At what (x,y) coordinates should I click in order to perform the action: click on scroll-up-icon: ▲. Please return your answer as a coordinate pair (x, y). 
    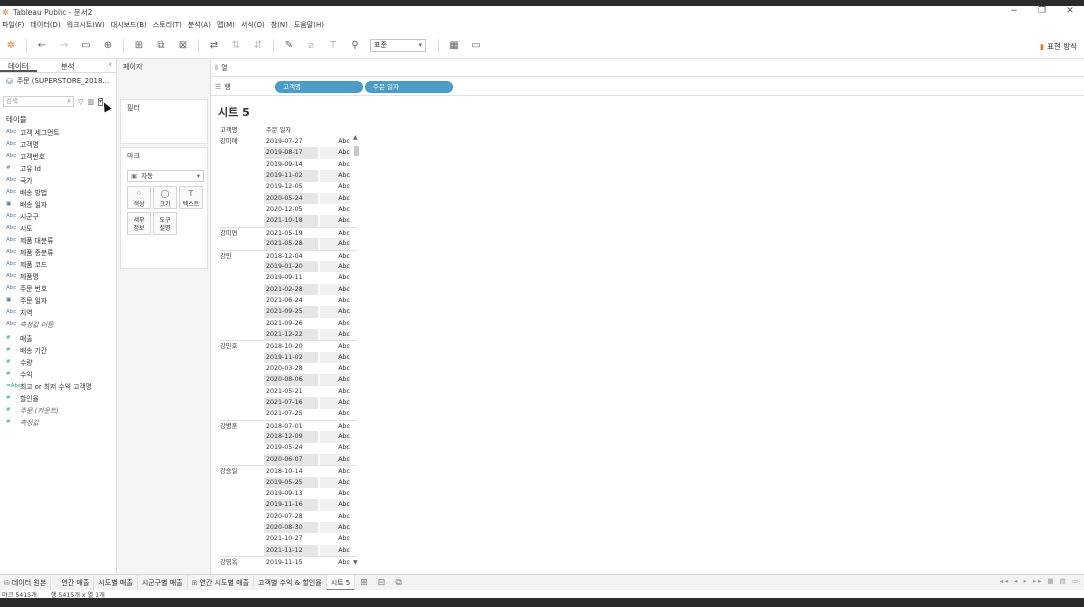
    Looking at the image, I should click on (355, 137).